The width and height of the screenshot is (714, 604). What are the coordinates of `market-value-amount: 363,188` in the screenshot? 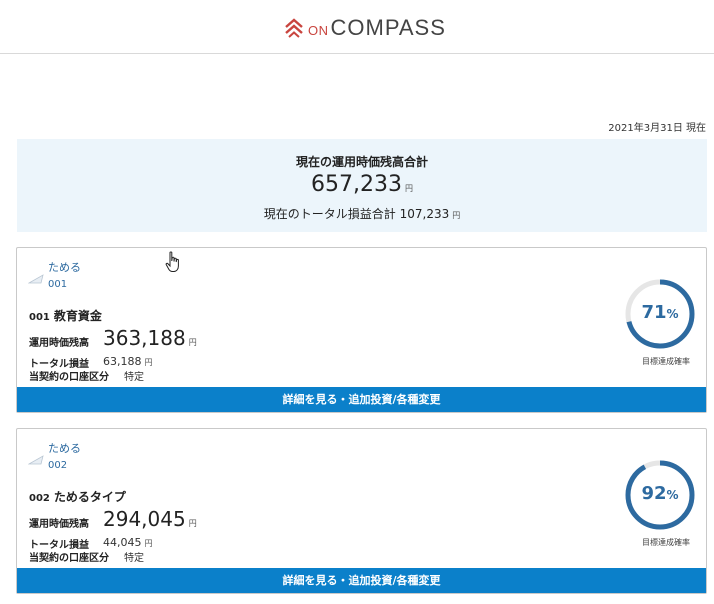 It's located at (144, 338).